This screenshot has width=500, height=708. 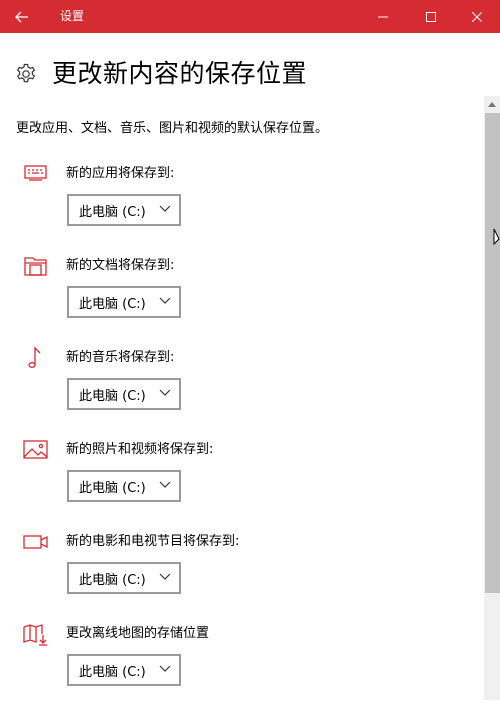 What do you see at coordinates (26, 73) in the screenshot?
I see `gear-icon` at bounding box center [26, 73].